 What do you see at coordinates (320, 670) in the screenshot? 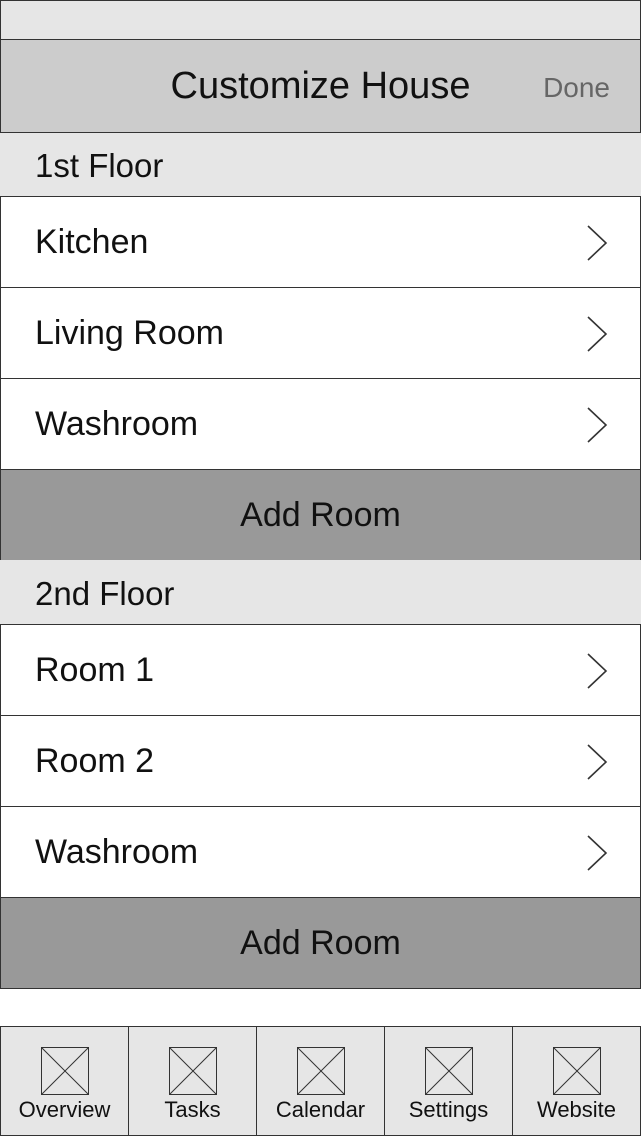
I see `room-row-room-1: Room 1` at bounding box center [320, 670].